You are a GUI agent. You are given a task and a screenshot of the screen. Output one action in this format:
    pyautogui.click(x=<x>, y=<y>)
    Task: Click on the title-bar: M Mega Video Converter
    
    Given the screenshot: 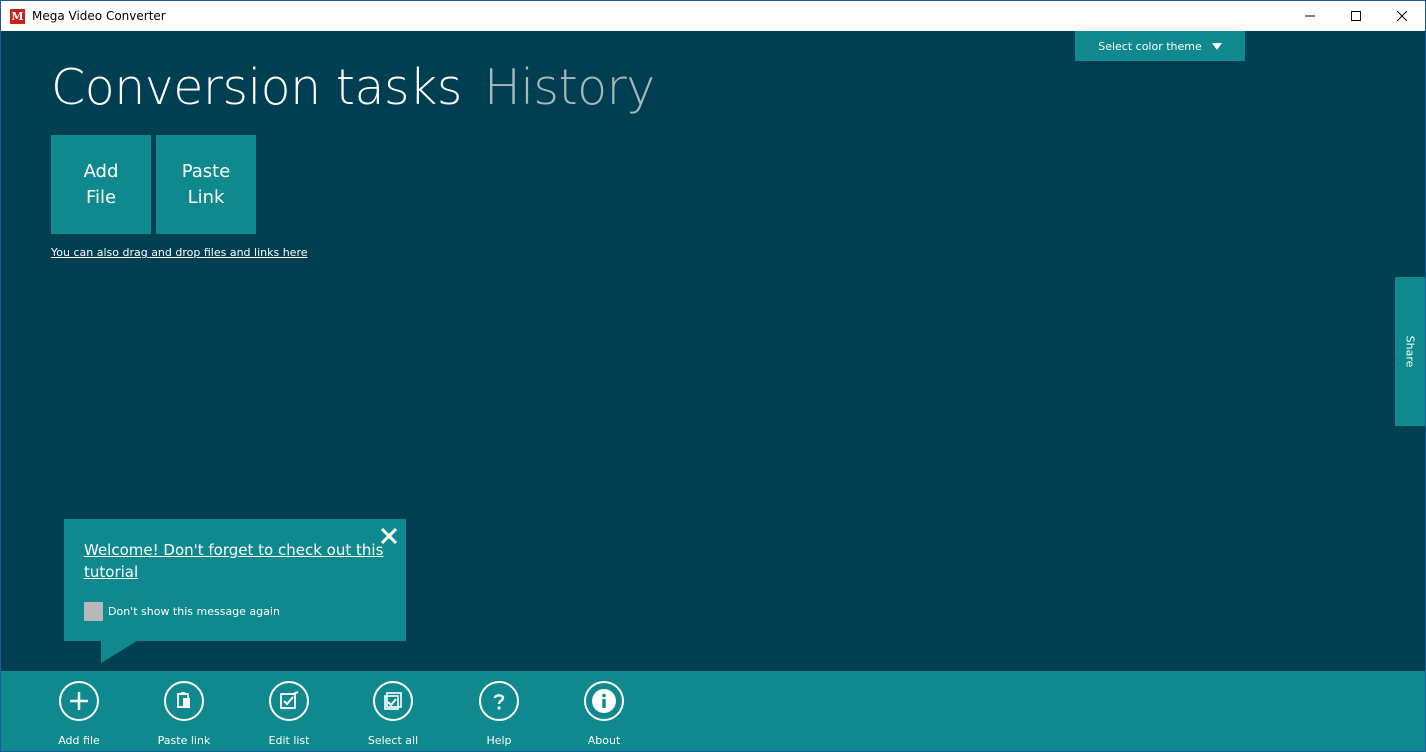 What is the action you would take?
    pyautogui.click(x=713, y=16)
    